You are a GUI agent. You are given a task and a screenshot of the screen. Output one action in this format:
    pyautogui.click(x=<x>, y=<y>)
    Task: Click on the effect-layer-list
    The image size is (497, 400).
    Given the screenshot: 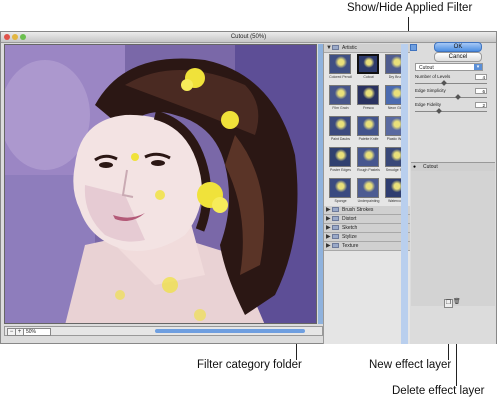 What is the action you would take?
    pyautogui.click(x=453, y=238)
    